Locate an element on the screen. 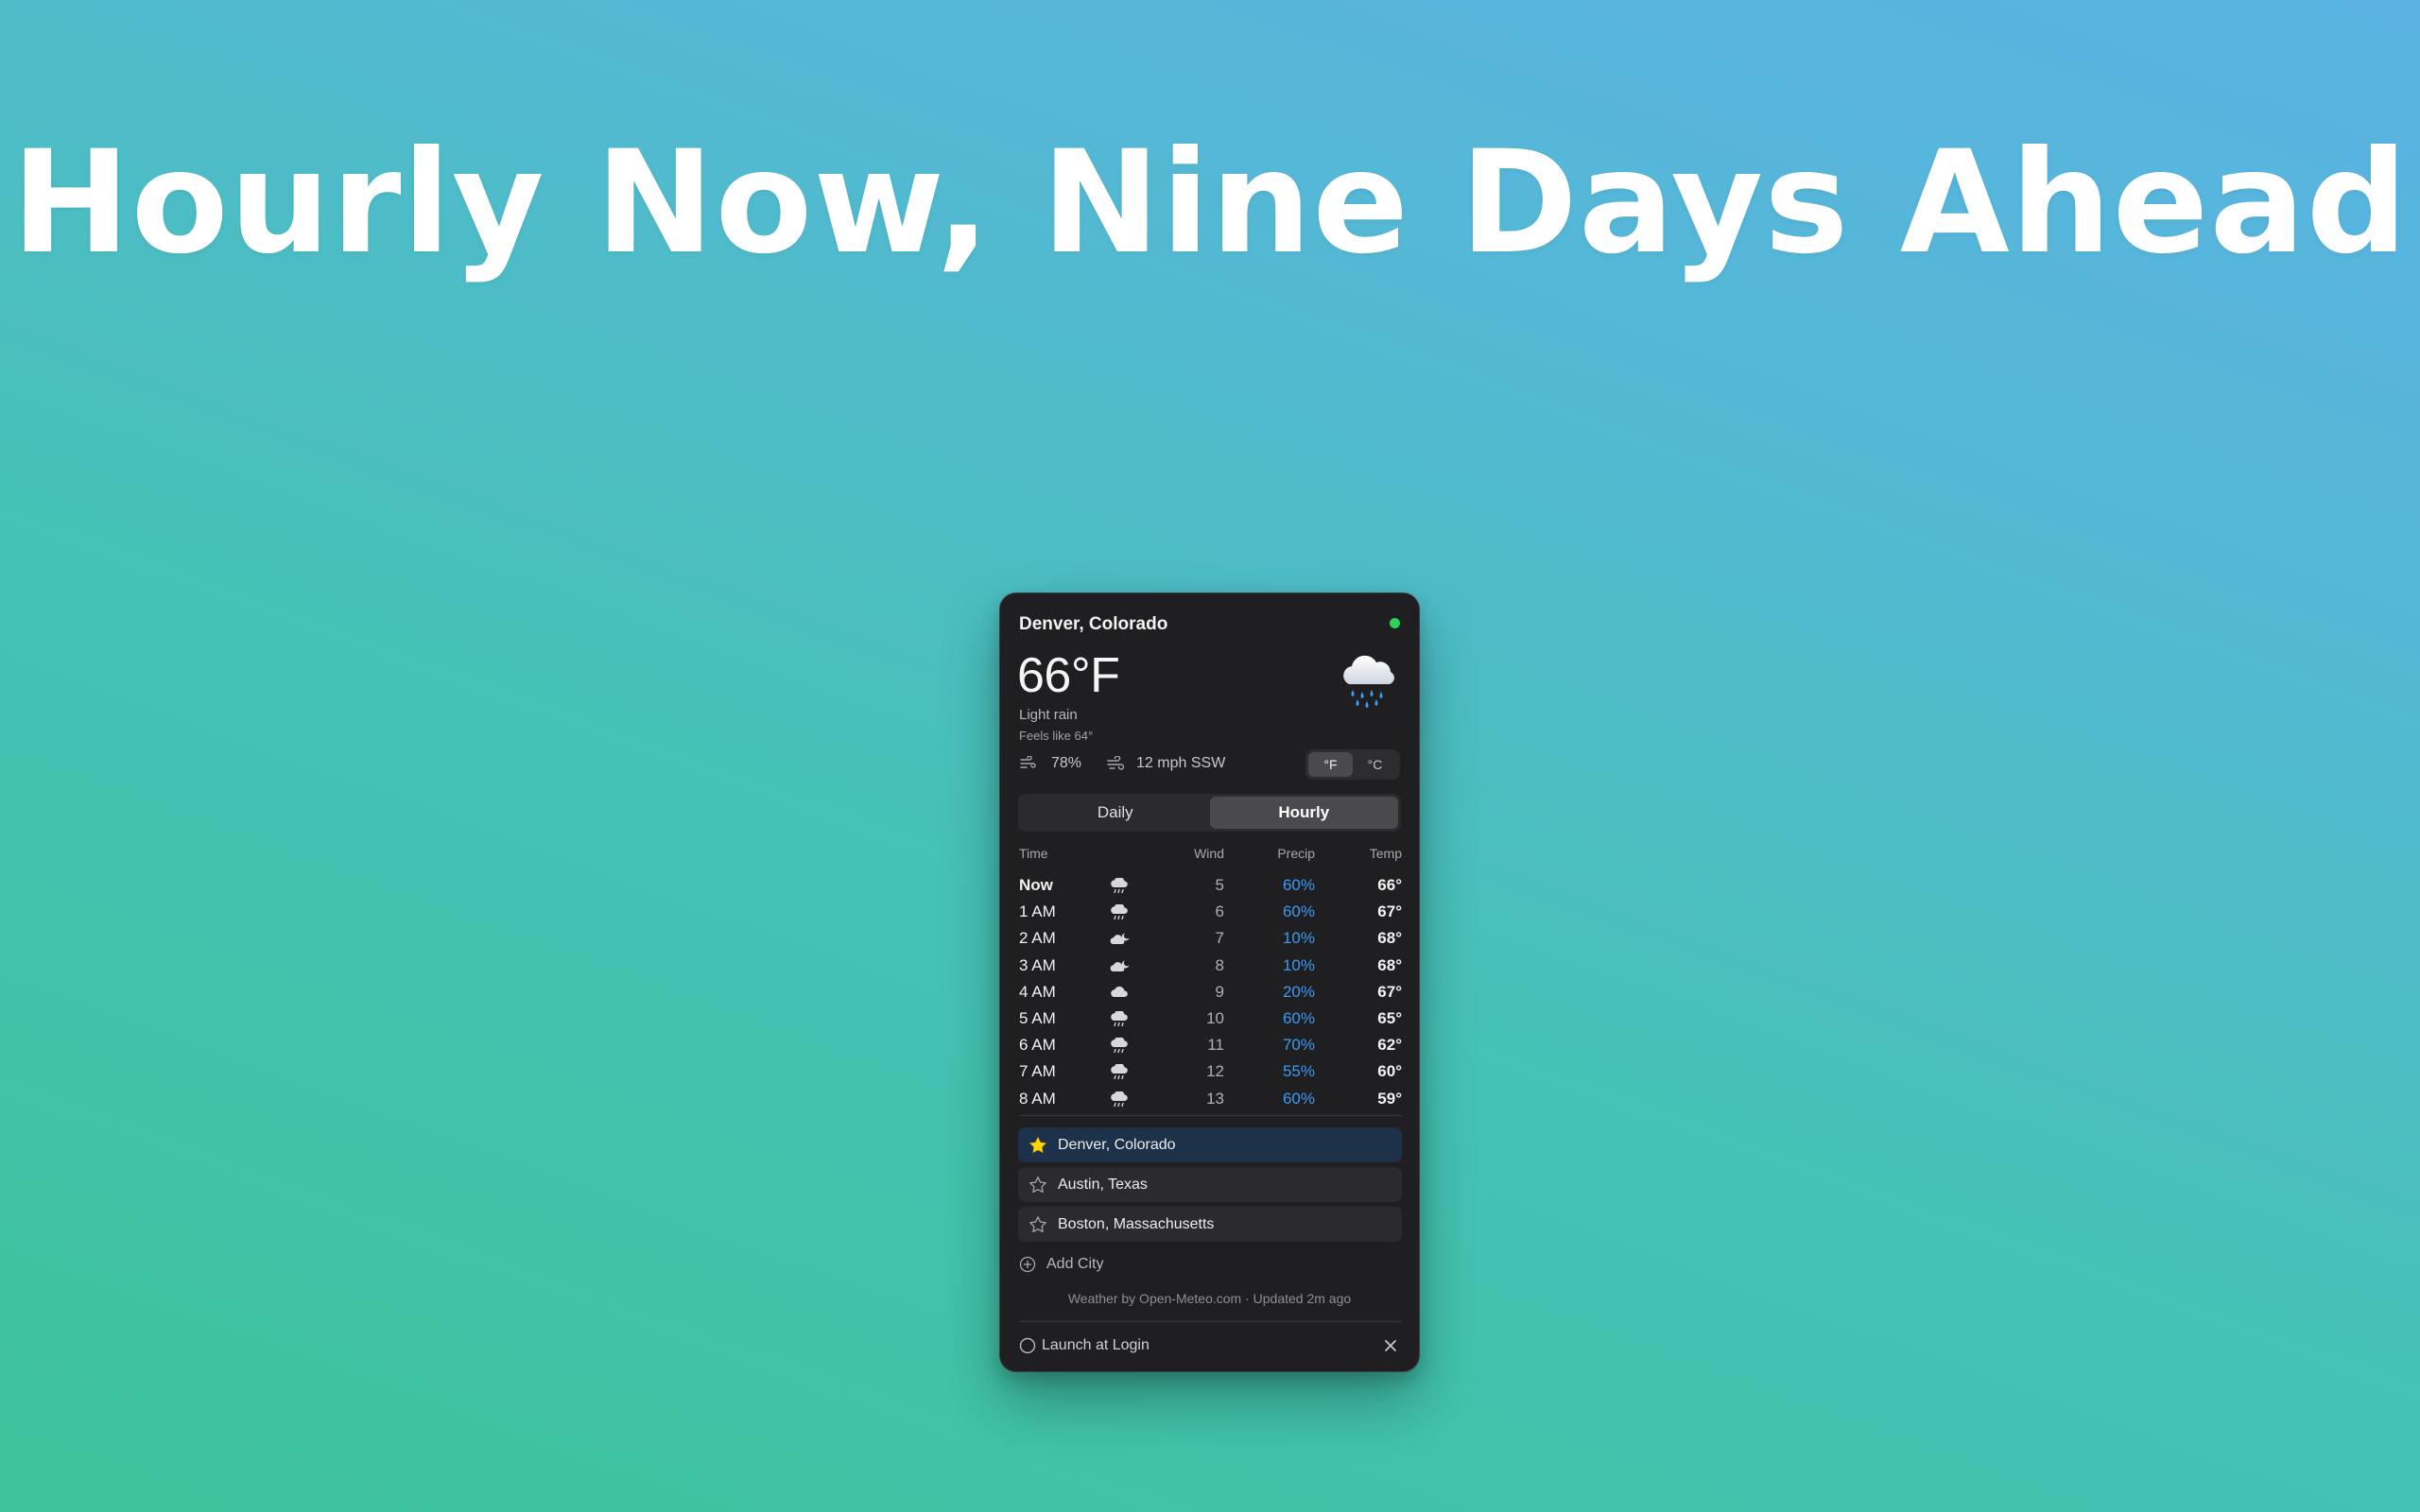  current-city-title: Denver, Colorado is located at coordinates (1093, 624).